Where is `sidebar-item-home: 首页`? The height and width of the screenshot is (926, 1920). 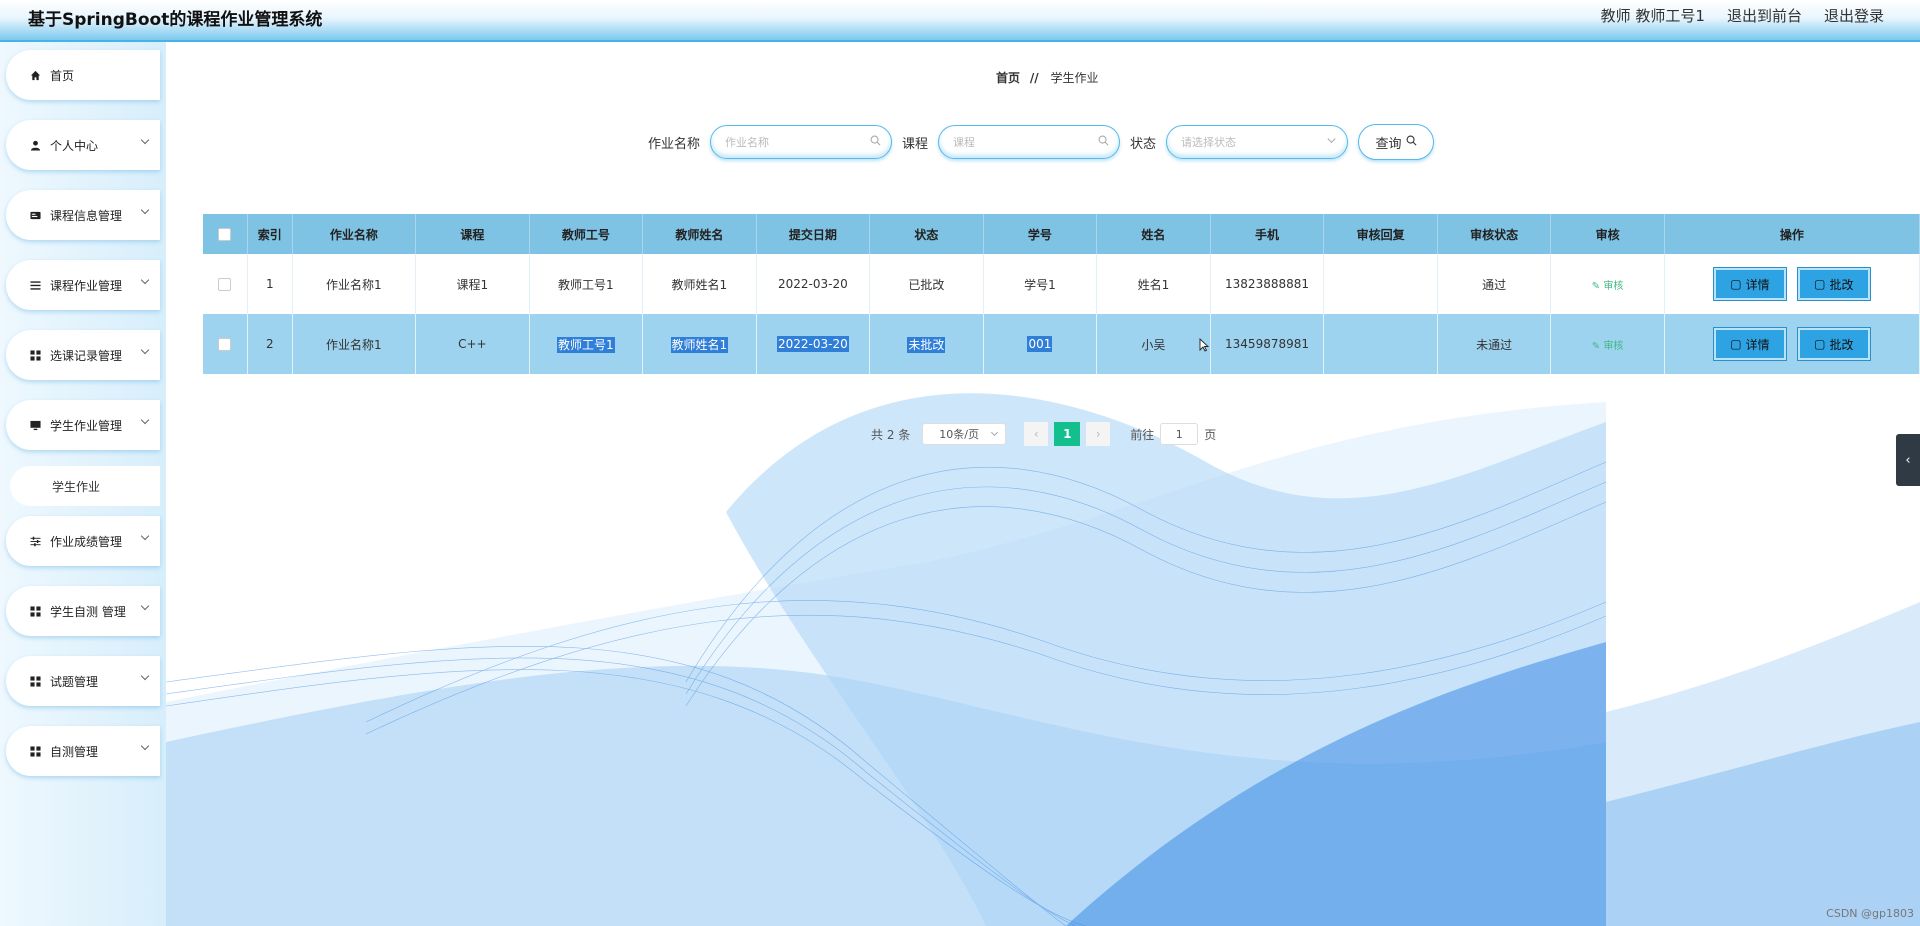
sidebar-item-home: 首页 is located at coordinates (83, 75).